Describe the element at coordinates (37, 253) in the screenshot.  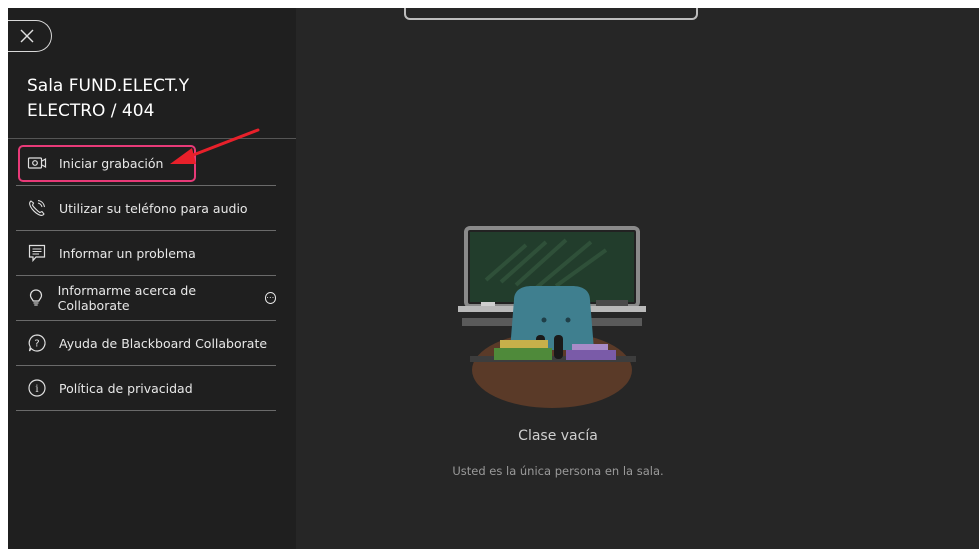
I see `report-icon` at that location.